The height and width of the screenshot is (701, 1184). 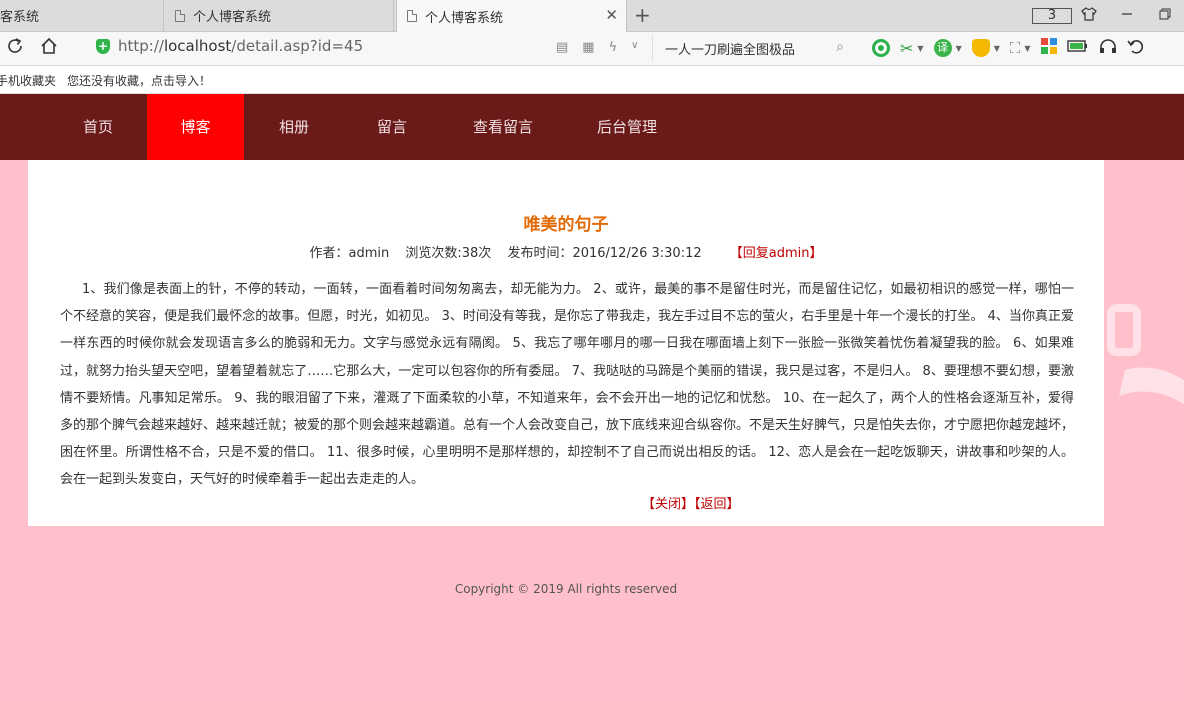 I want to click on article-views: 浏览次数:38次, so click(x=448, y=253).